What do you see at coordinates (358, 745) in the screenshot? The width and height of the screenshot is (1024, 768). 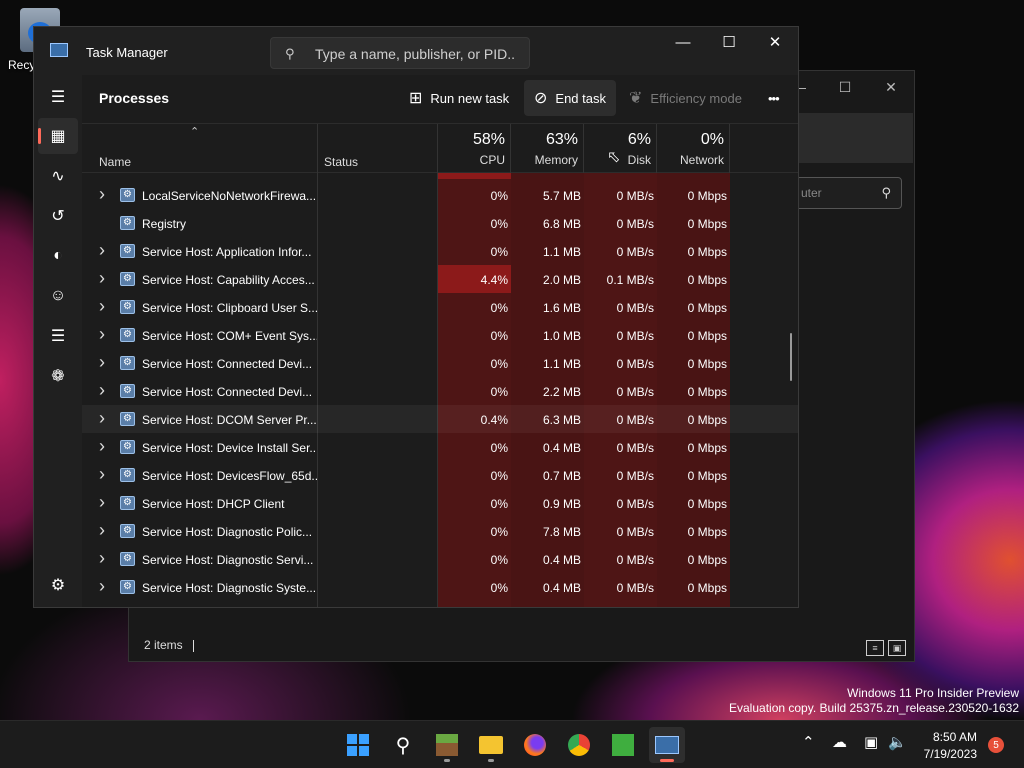 I see `start-button` at bounding box center [358, 745].